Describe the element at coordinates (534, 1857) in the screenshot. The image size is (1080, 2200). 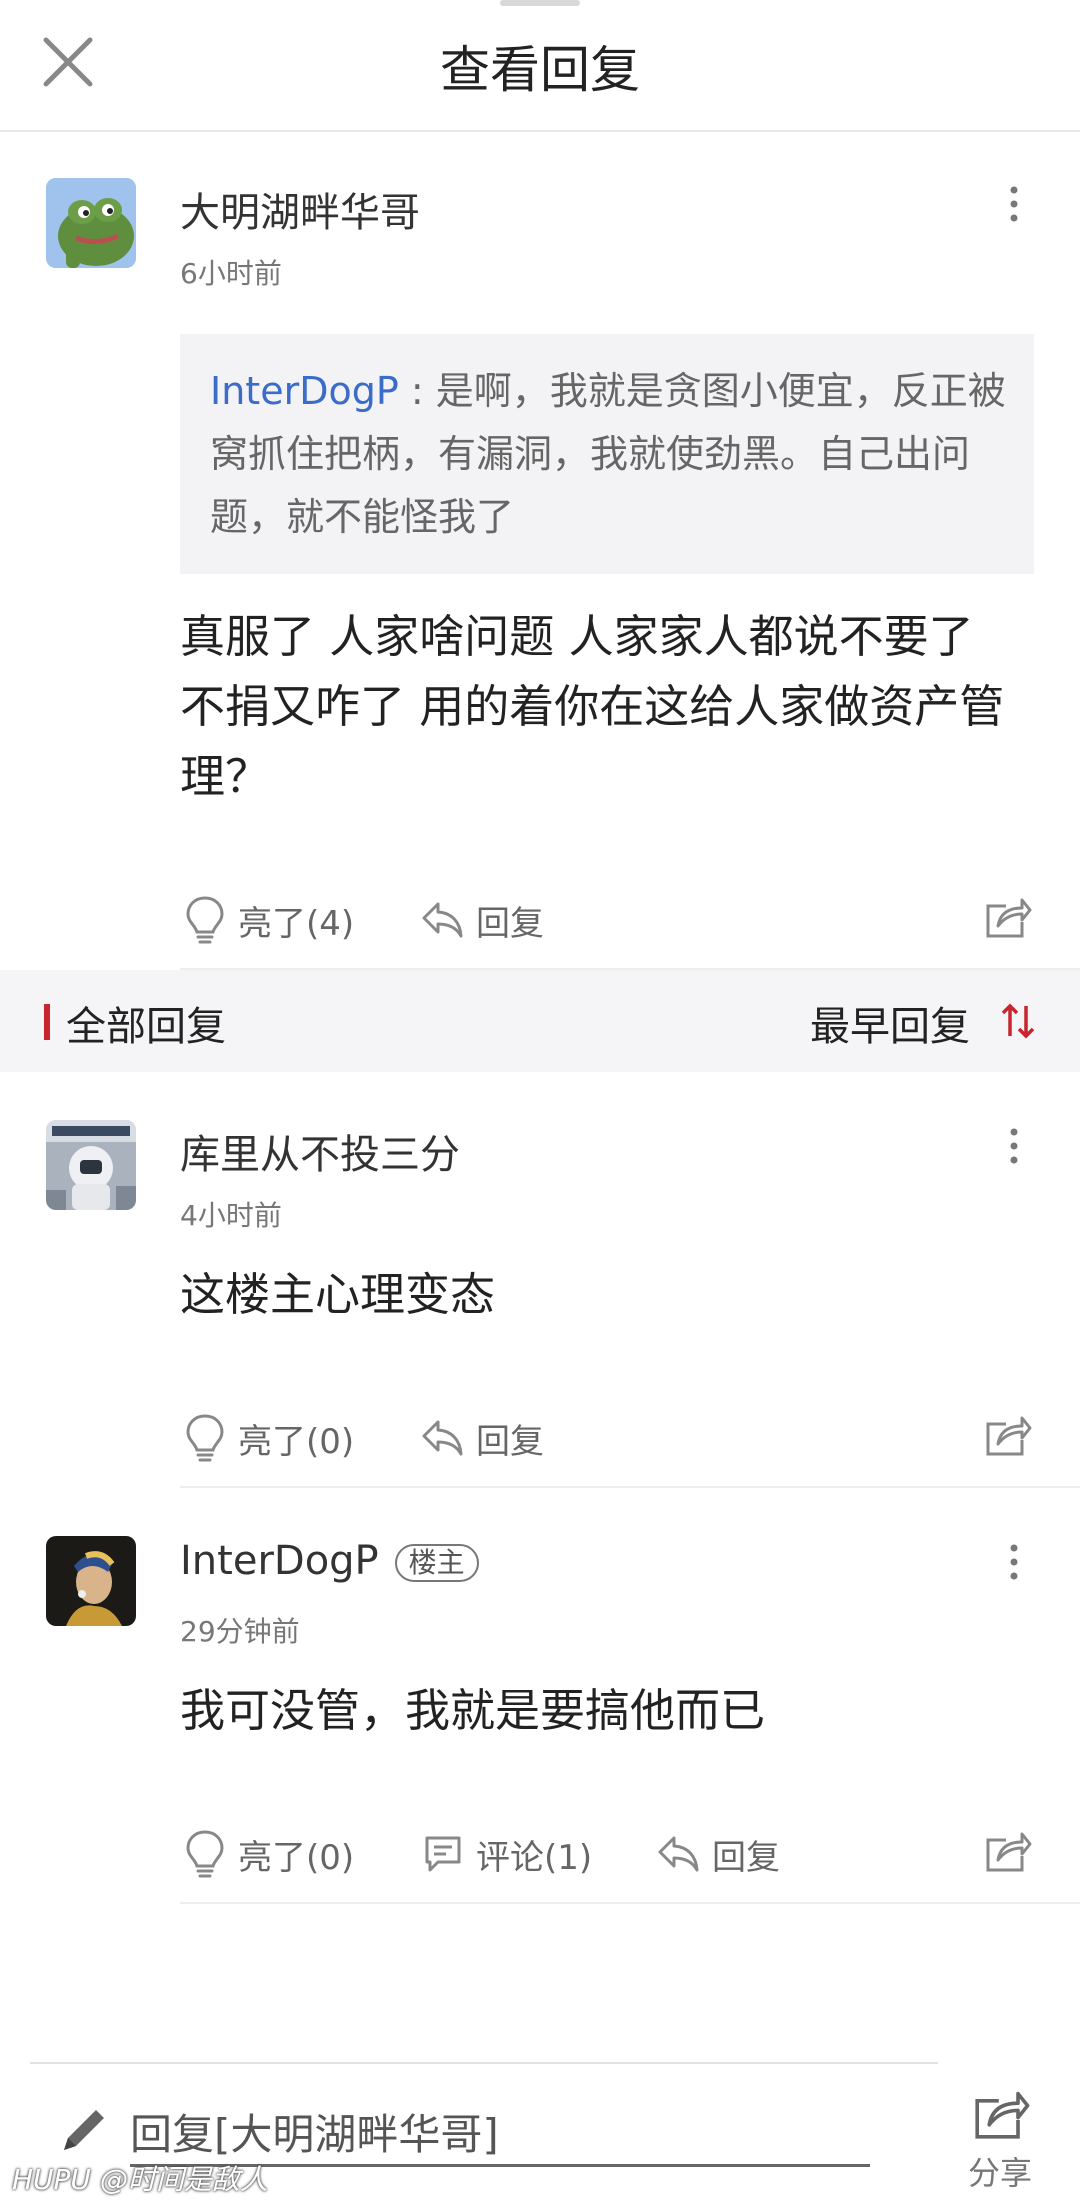
I see `comment-count-label: 评论(1)` at that location.